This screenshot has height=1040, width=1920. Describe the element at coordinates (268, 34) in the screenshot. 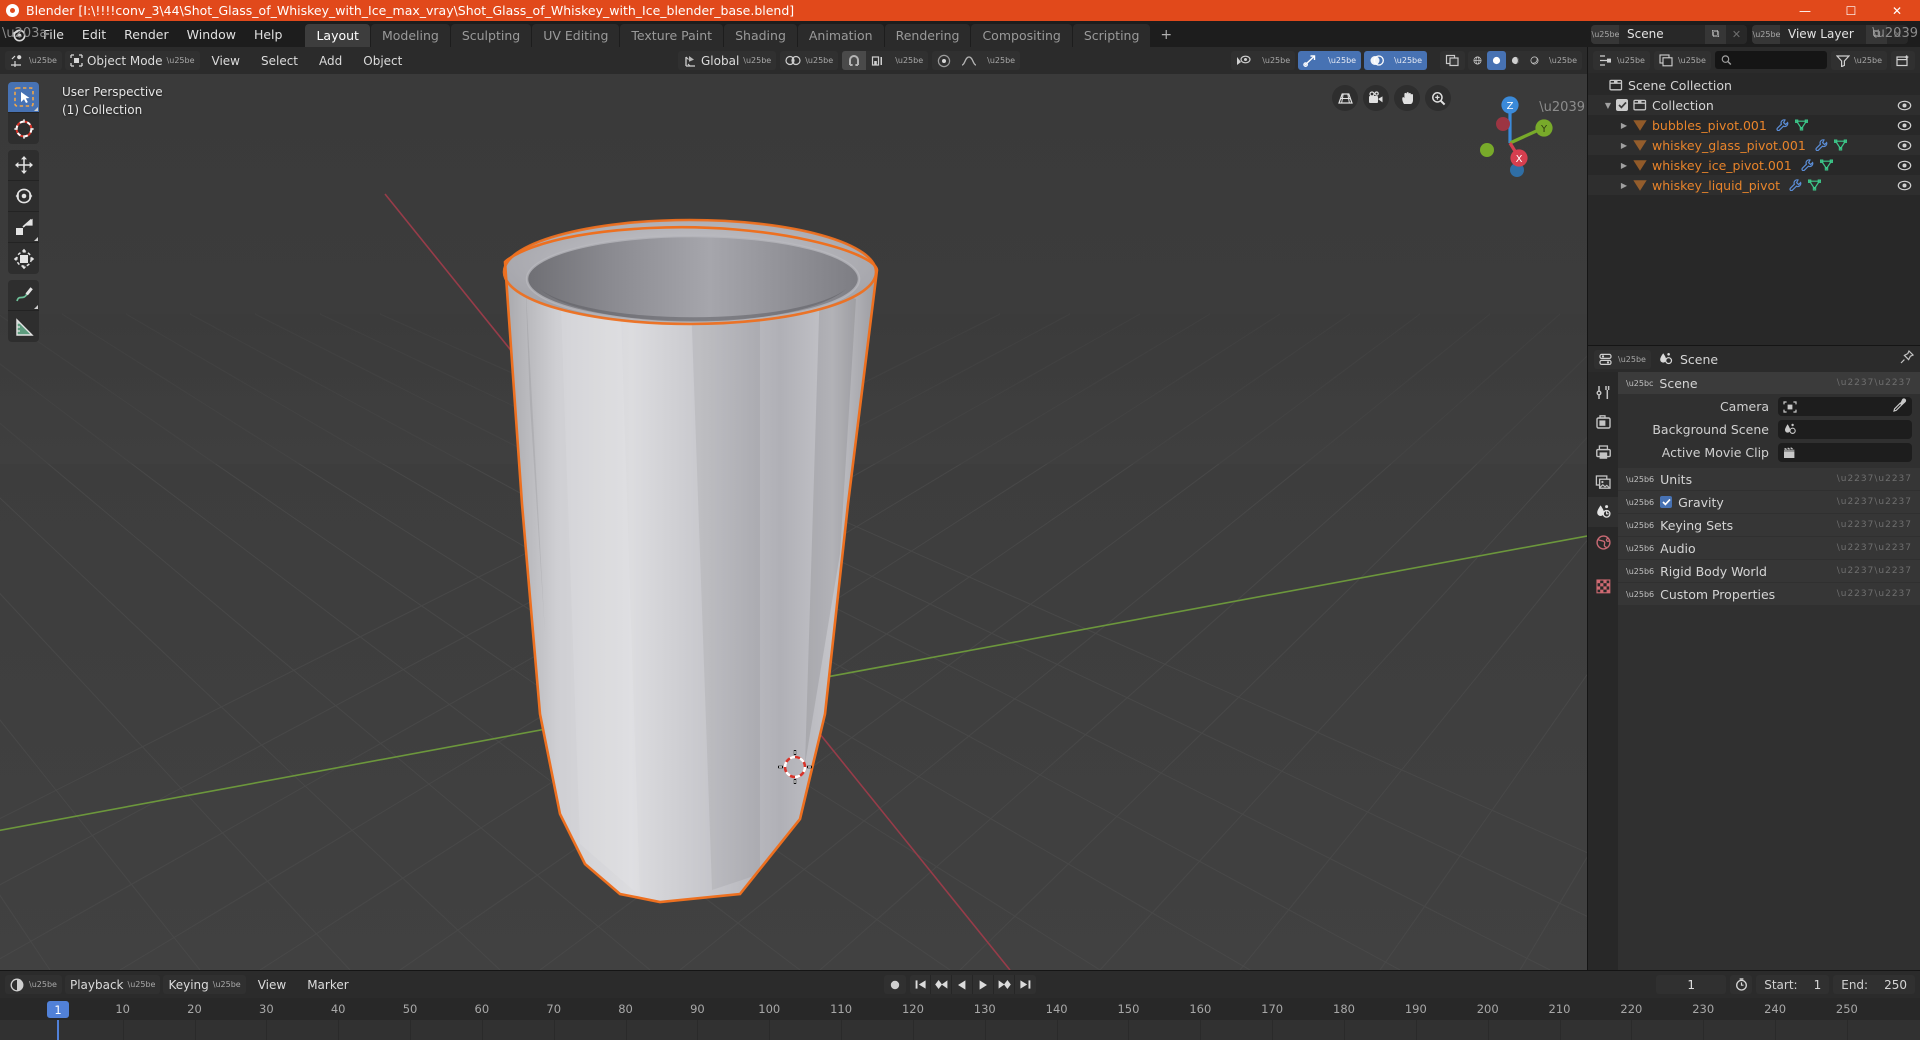

I see `menu-help: Help` at that location.